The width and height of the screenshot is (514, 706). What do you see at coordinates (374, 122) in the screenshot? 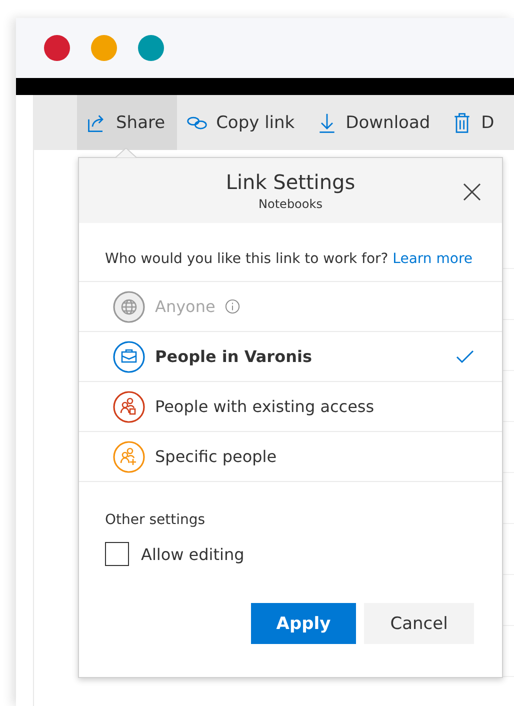
I see `toolbar-button: Download` at bounding box center [374, 122].